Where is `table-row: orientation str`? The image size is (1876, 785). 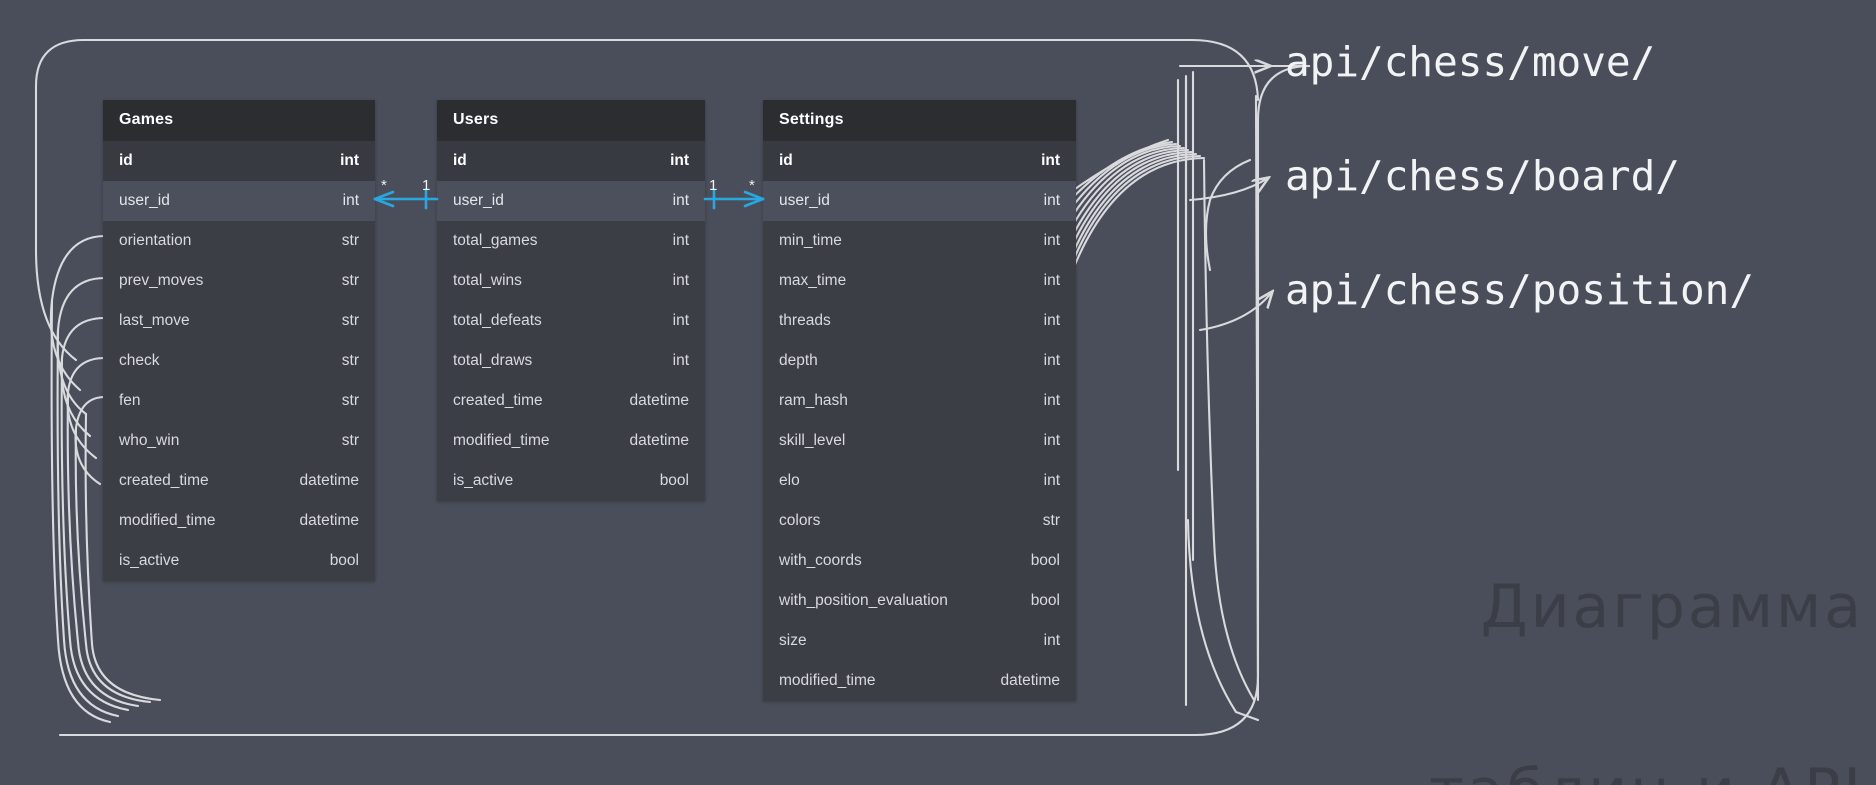 table-row: orientation str is located at coordinates (239, 241).